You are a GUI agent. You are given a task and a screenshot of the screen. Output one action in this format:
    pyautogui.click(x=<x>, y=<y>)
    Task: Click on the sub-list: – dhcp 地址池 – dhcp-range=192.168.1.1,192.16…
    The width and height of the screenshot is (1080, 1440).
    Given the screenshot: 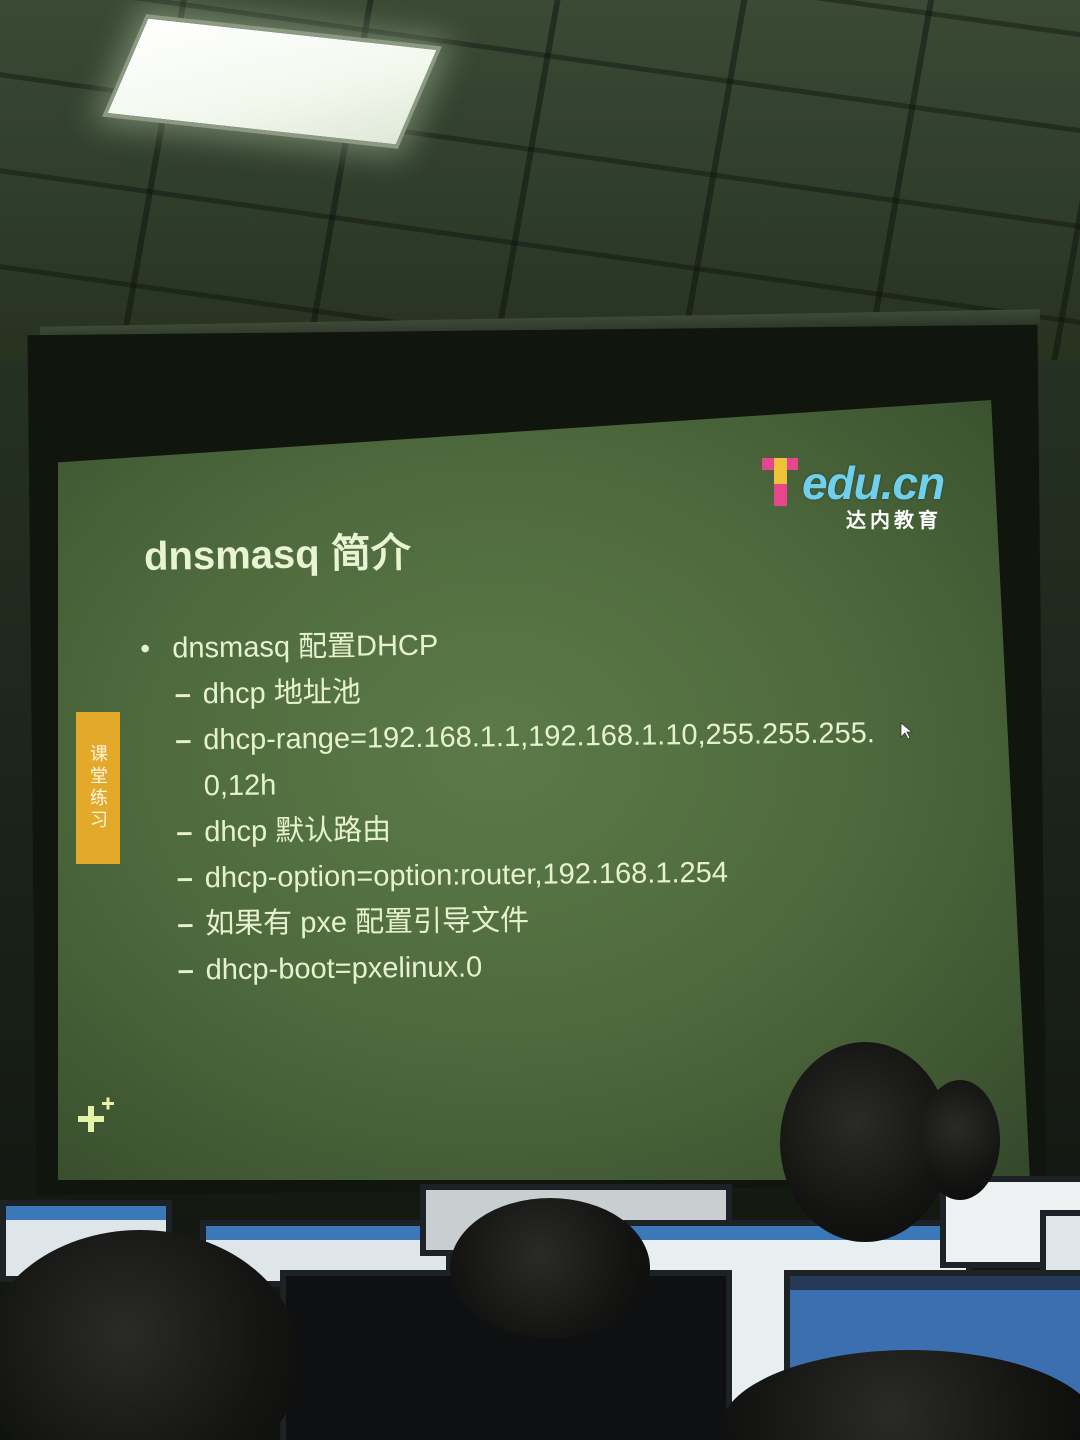 What is the action you would take?
    pyautogui.click(x=529, y=828)
    